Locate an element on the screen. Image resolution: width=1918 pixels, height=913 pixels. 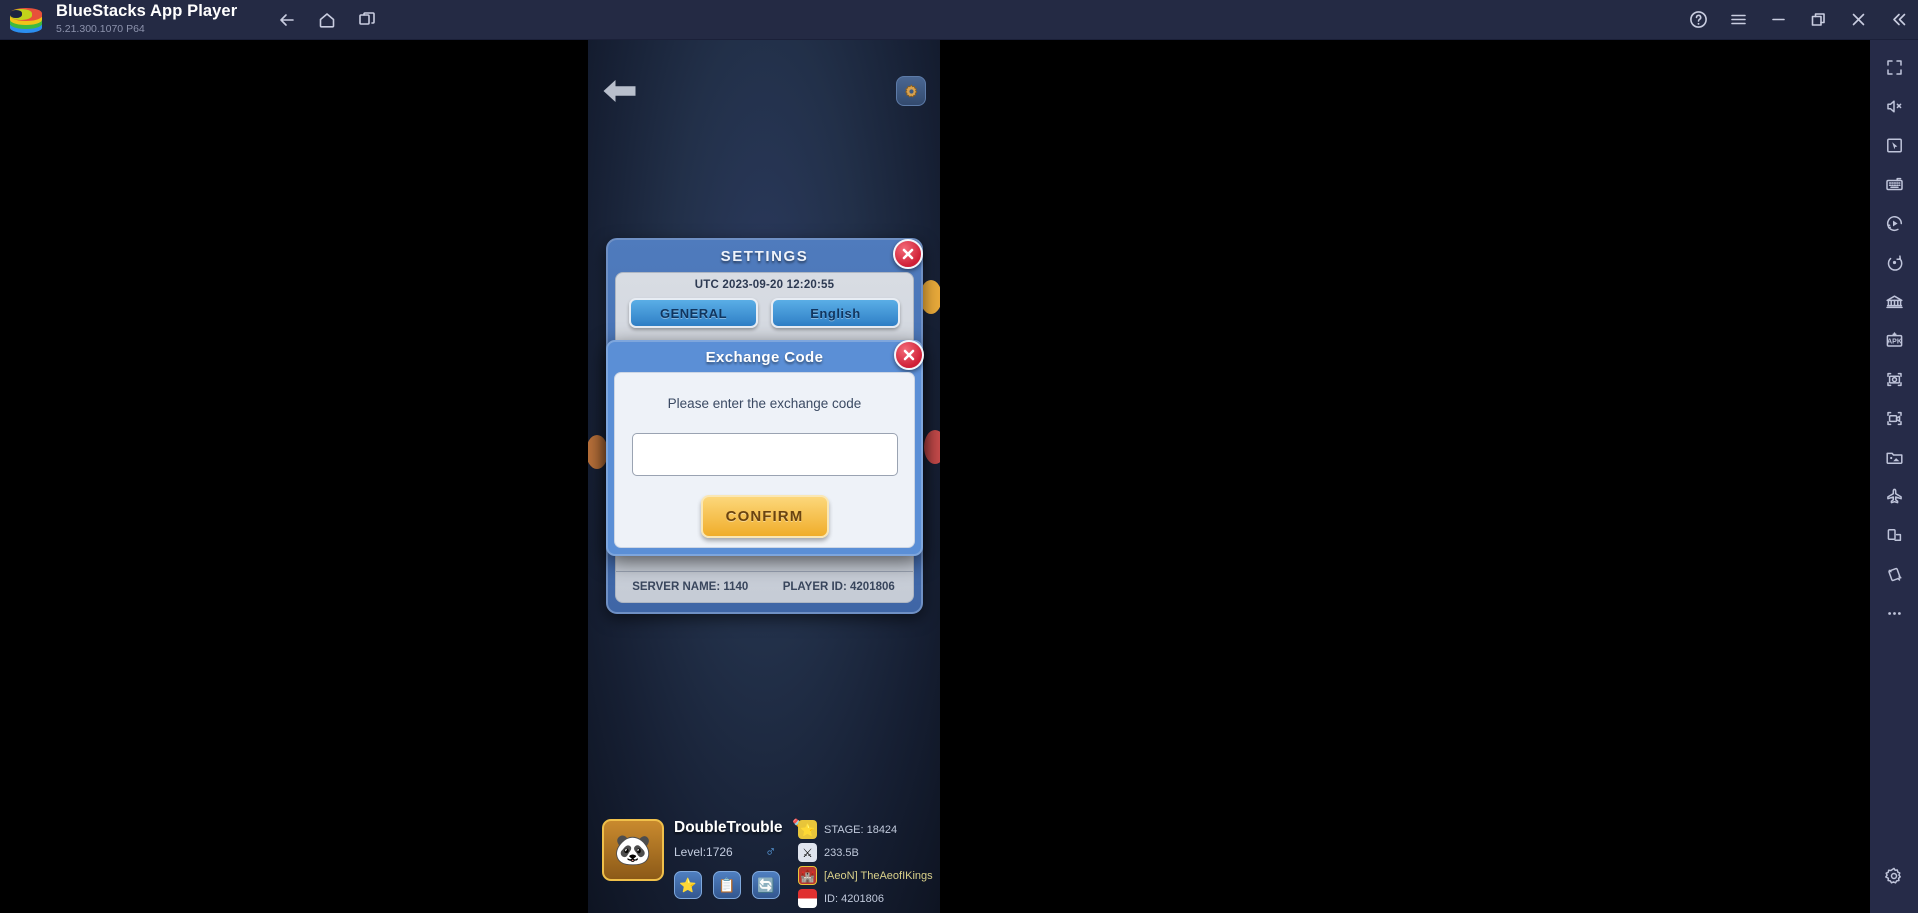
collapse-sidebar-button is located at coordinates (1898, 20).